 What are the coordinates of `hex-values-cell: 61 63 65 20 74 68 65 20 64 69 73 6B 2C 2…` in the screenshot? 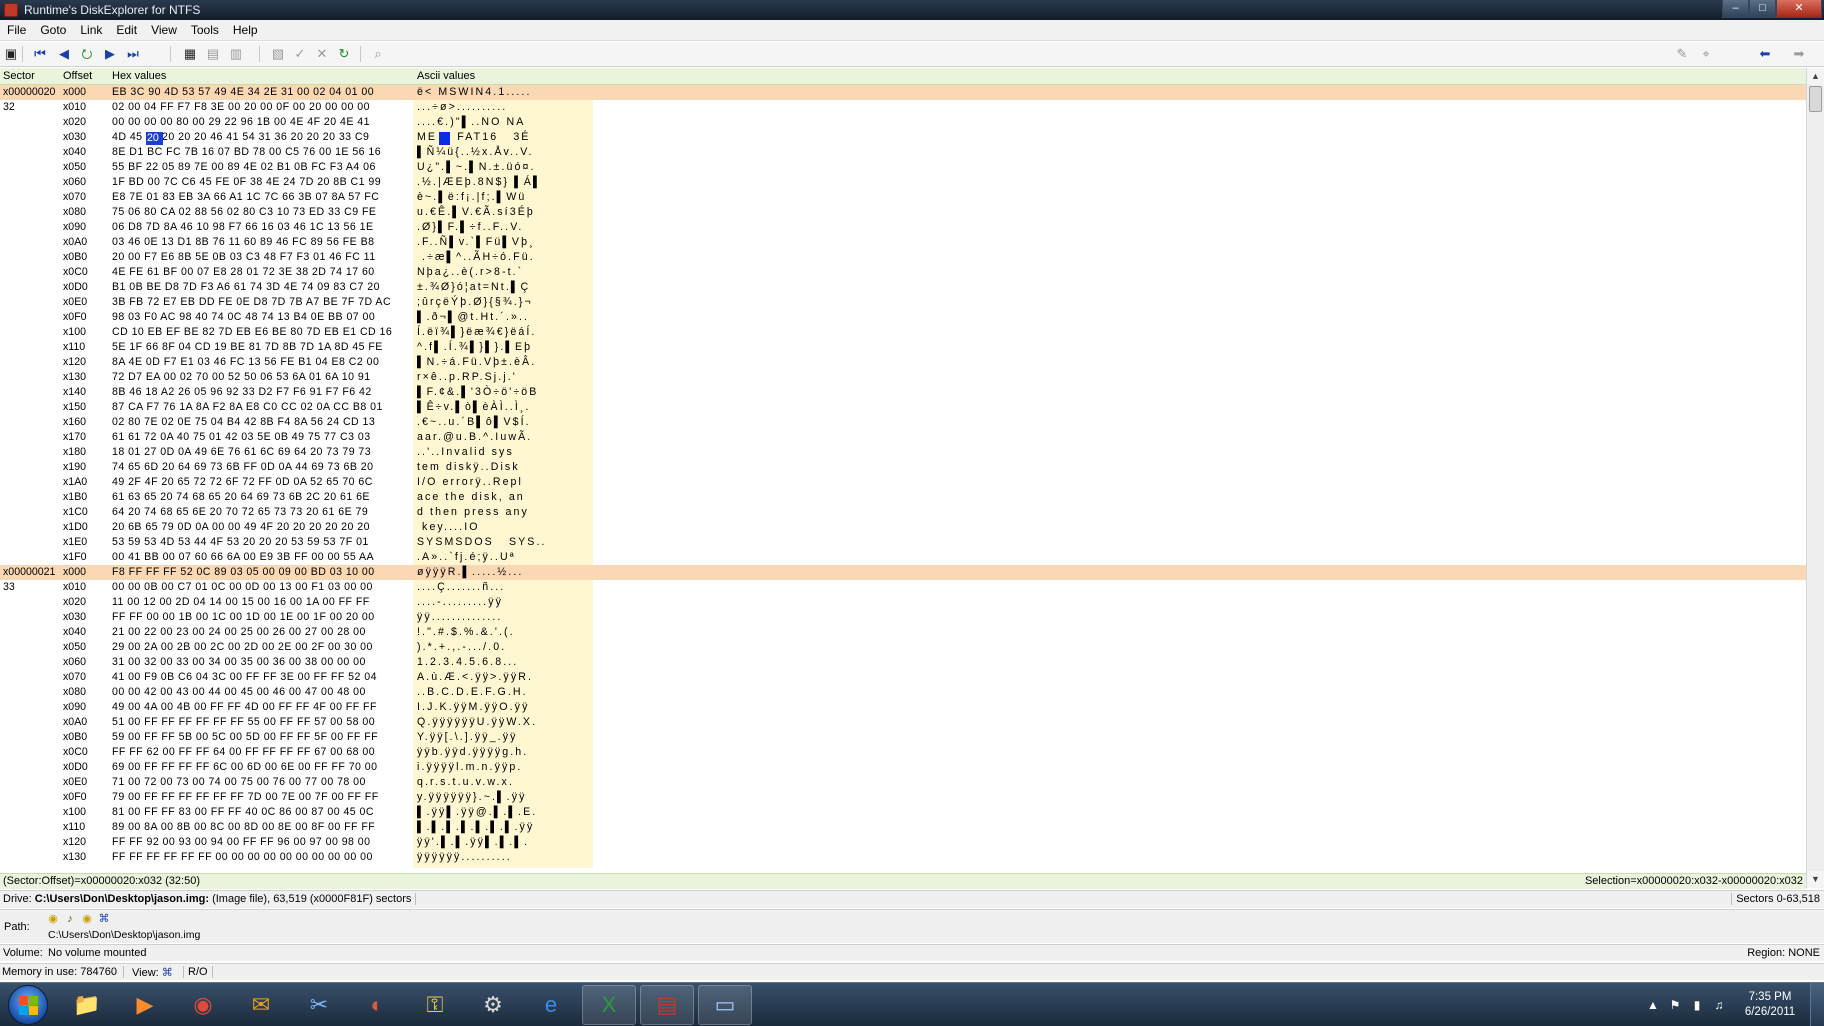 It's located at (241, 497).